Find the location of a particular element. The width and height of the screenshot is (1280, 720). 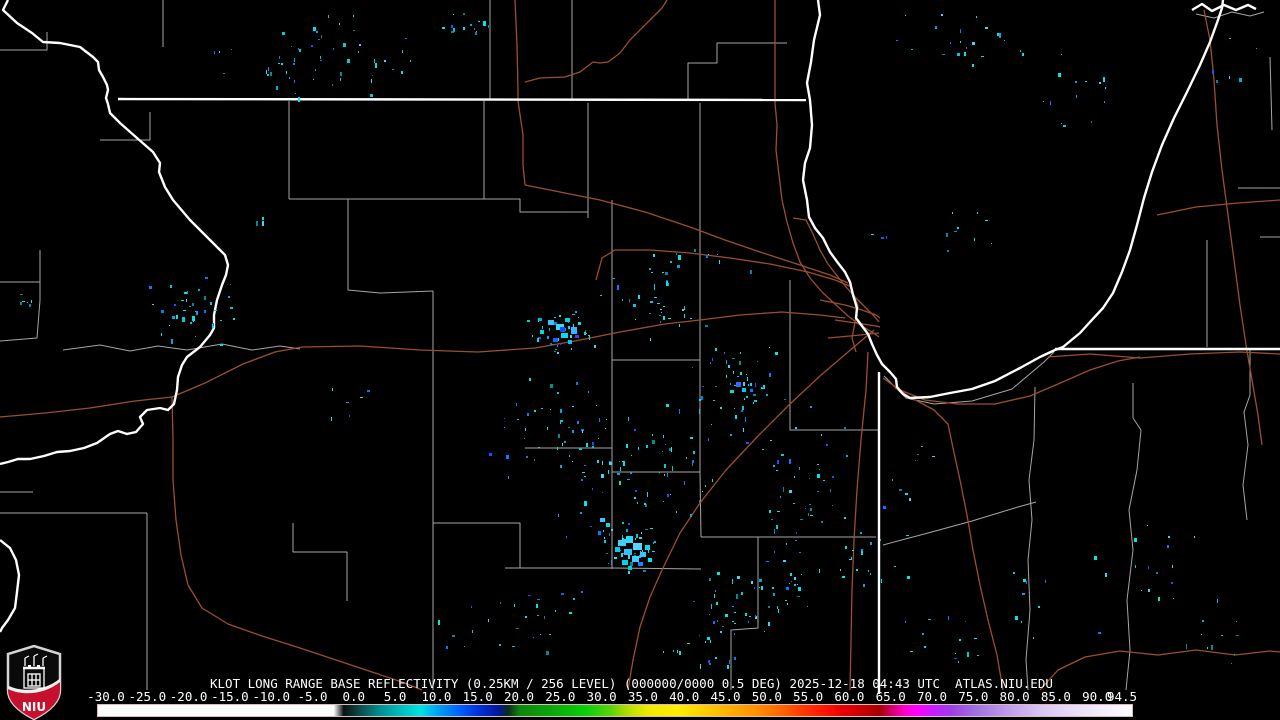

colorbar-tick-label: 25.0 is located at coordinates (560, 696).